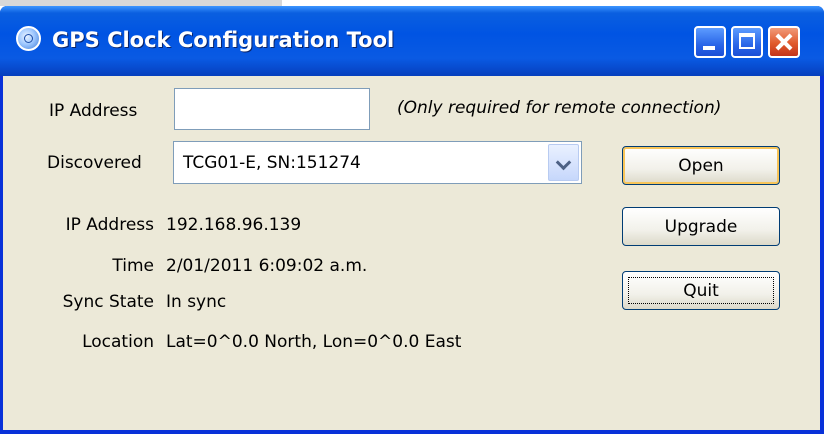 Image resolution: width=824 pixels, height=434 pixels. What do you see at coordinates (196, 302) in the screenshot?
I see `info-sync-value: In sync` at bounding box center [196, 302].